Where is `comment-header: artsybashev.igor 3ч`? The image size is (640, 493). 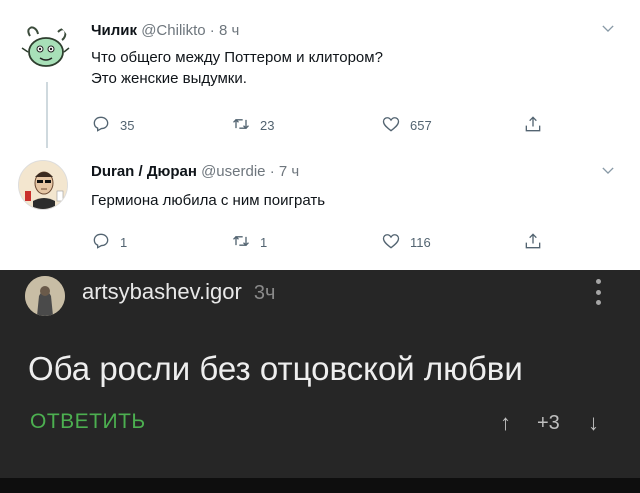 comment-header: artsybashev.igor 3ч is located at coordinates (178, 292).